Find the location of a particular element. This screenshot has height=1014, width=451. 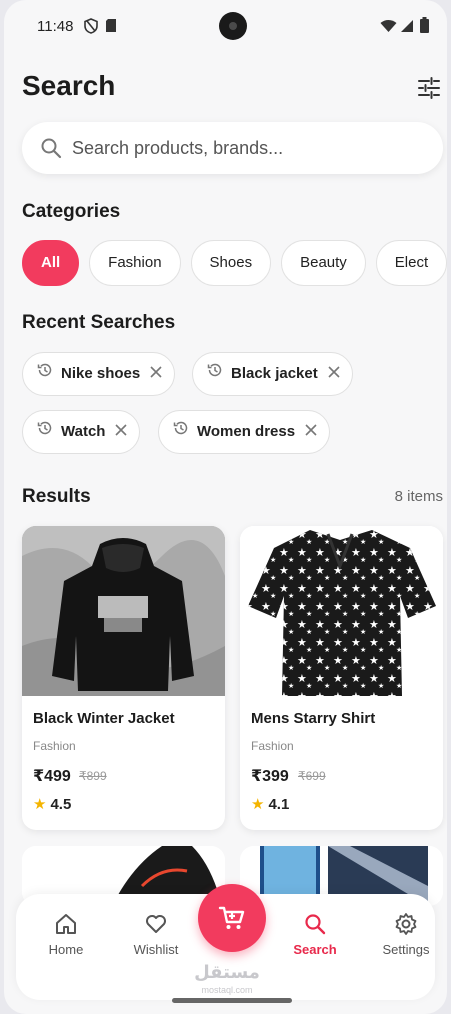

nav-item-search: Search is located at coordinates (315, 934).